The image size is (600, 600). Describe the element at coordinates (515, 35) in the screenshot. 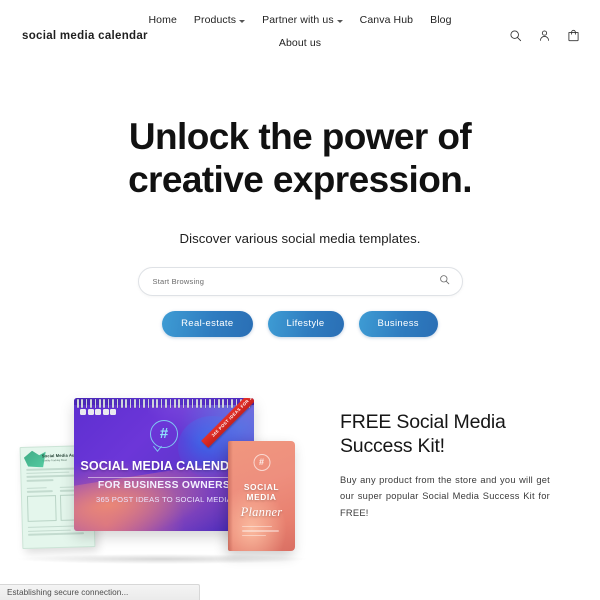

I see `search-icon` at that location.